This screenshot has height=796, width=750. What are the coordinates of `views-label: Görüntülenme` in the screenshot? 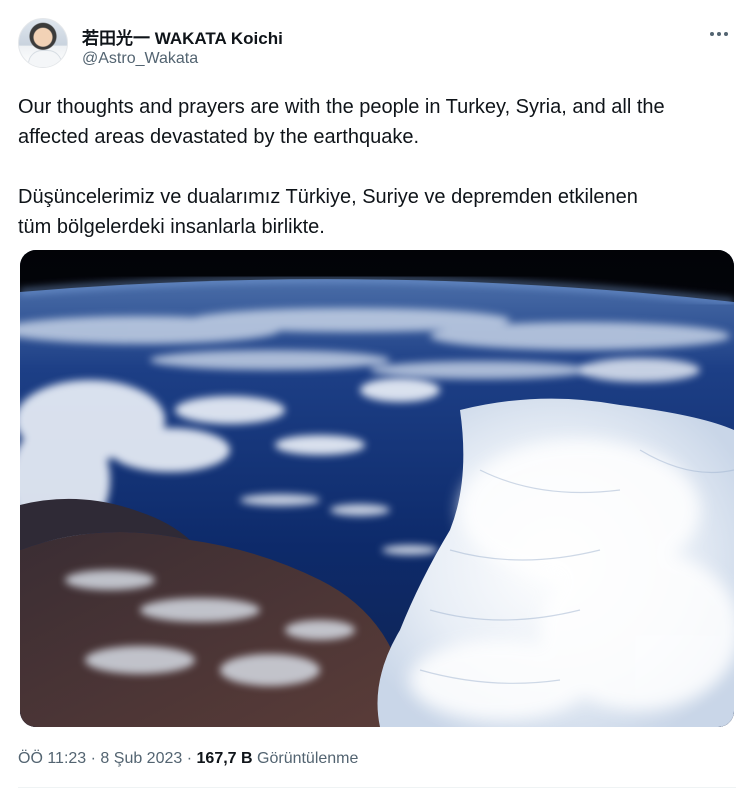 It's located at (308, 758).